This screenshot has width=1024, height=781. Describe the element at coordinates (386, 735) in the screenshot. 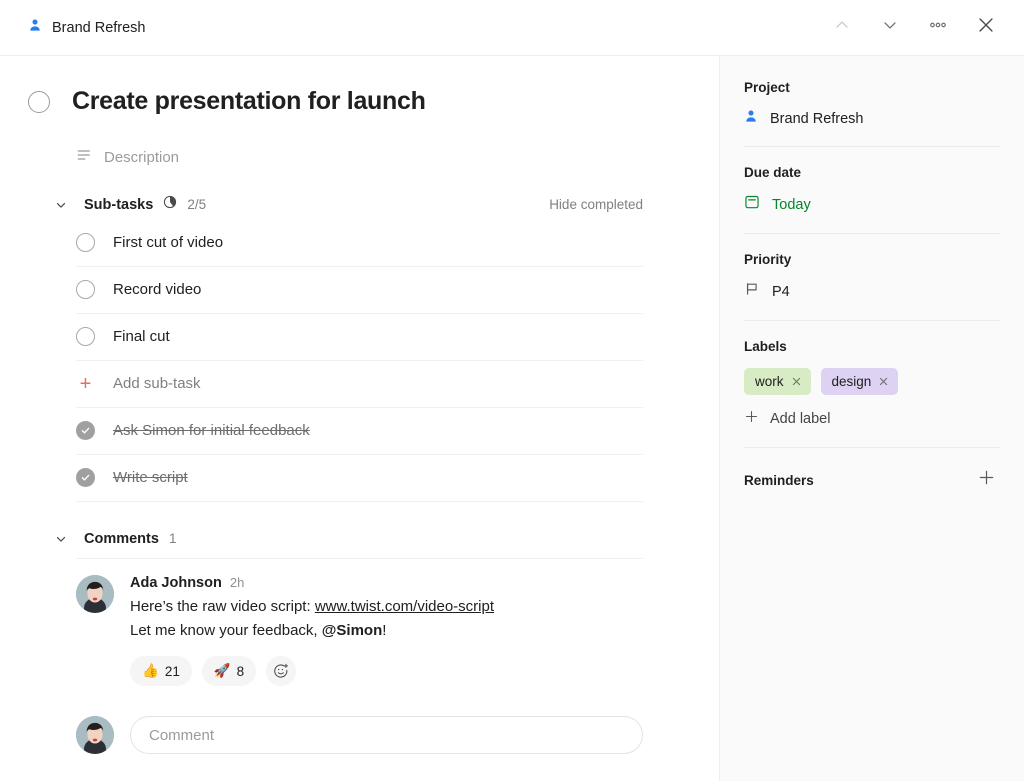

I see `comment-input` at that location.